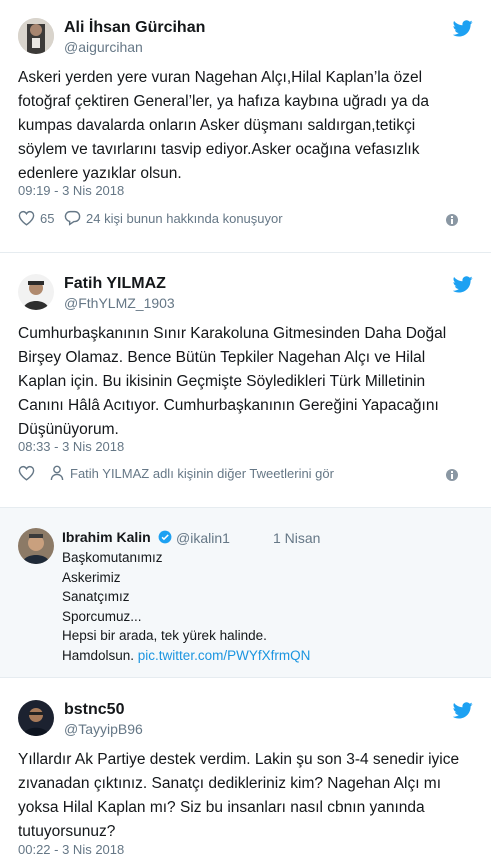 Image resolution: width=491 pixels, height=854 pixels. I want to click on author-handle: @FthYLMZ_1903, so click(119, 303).